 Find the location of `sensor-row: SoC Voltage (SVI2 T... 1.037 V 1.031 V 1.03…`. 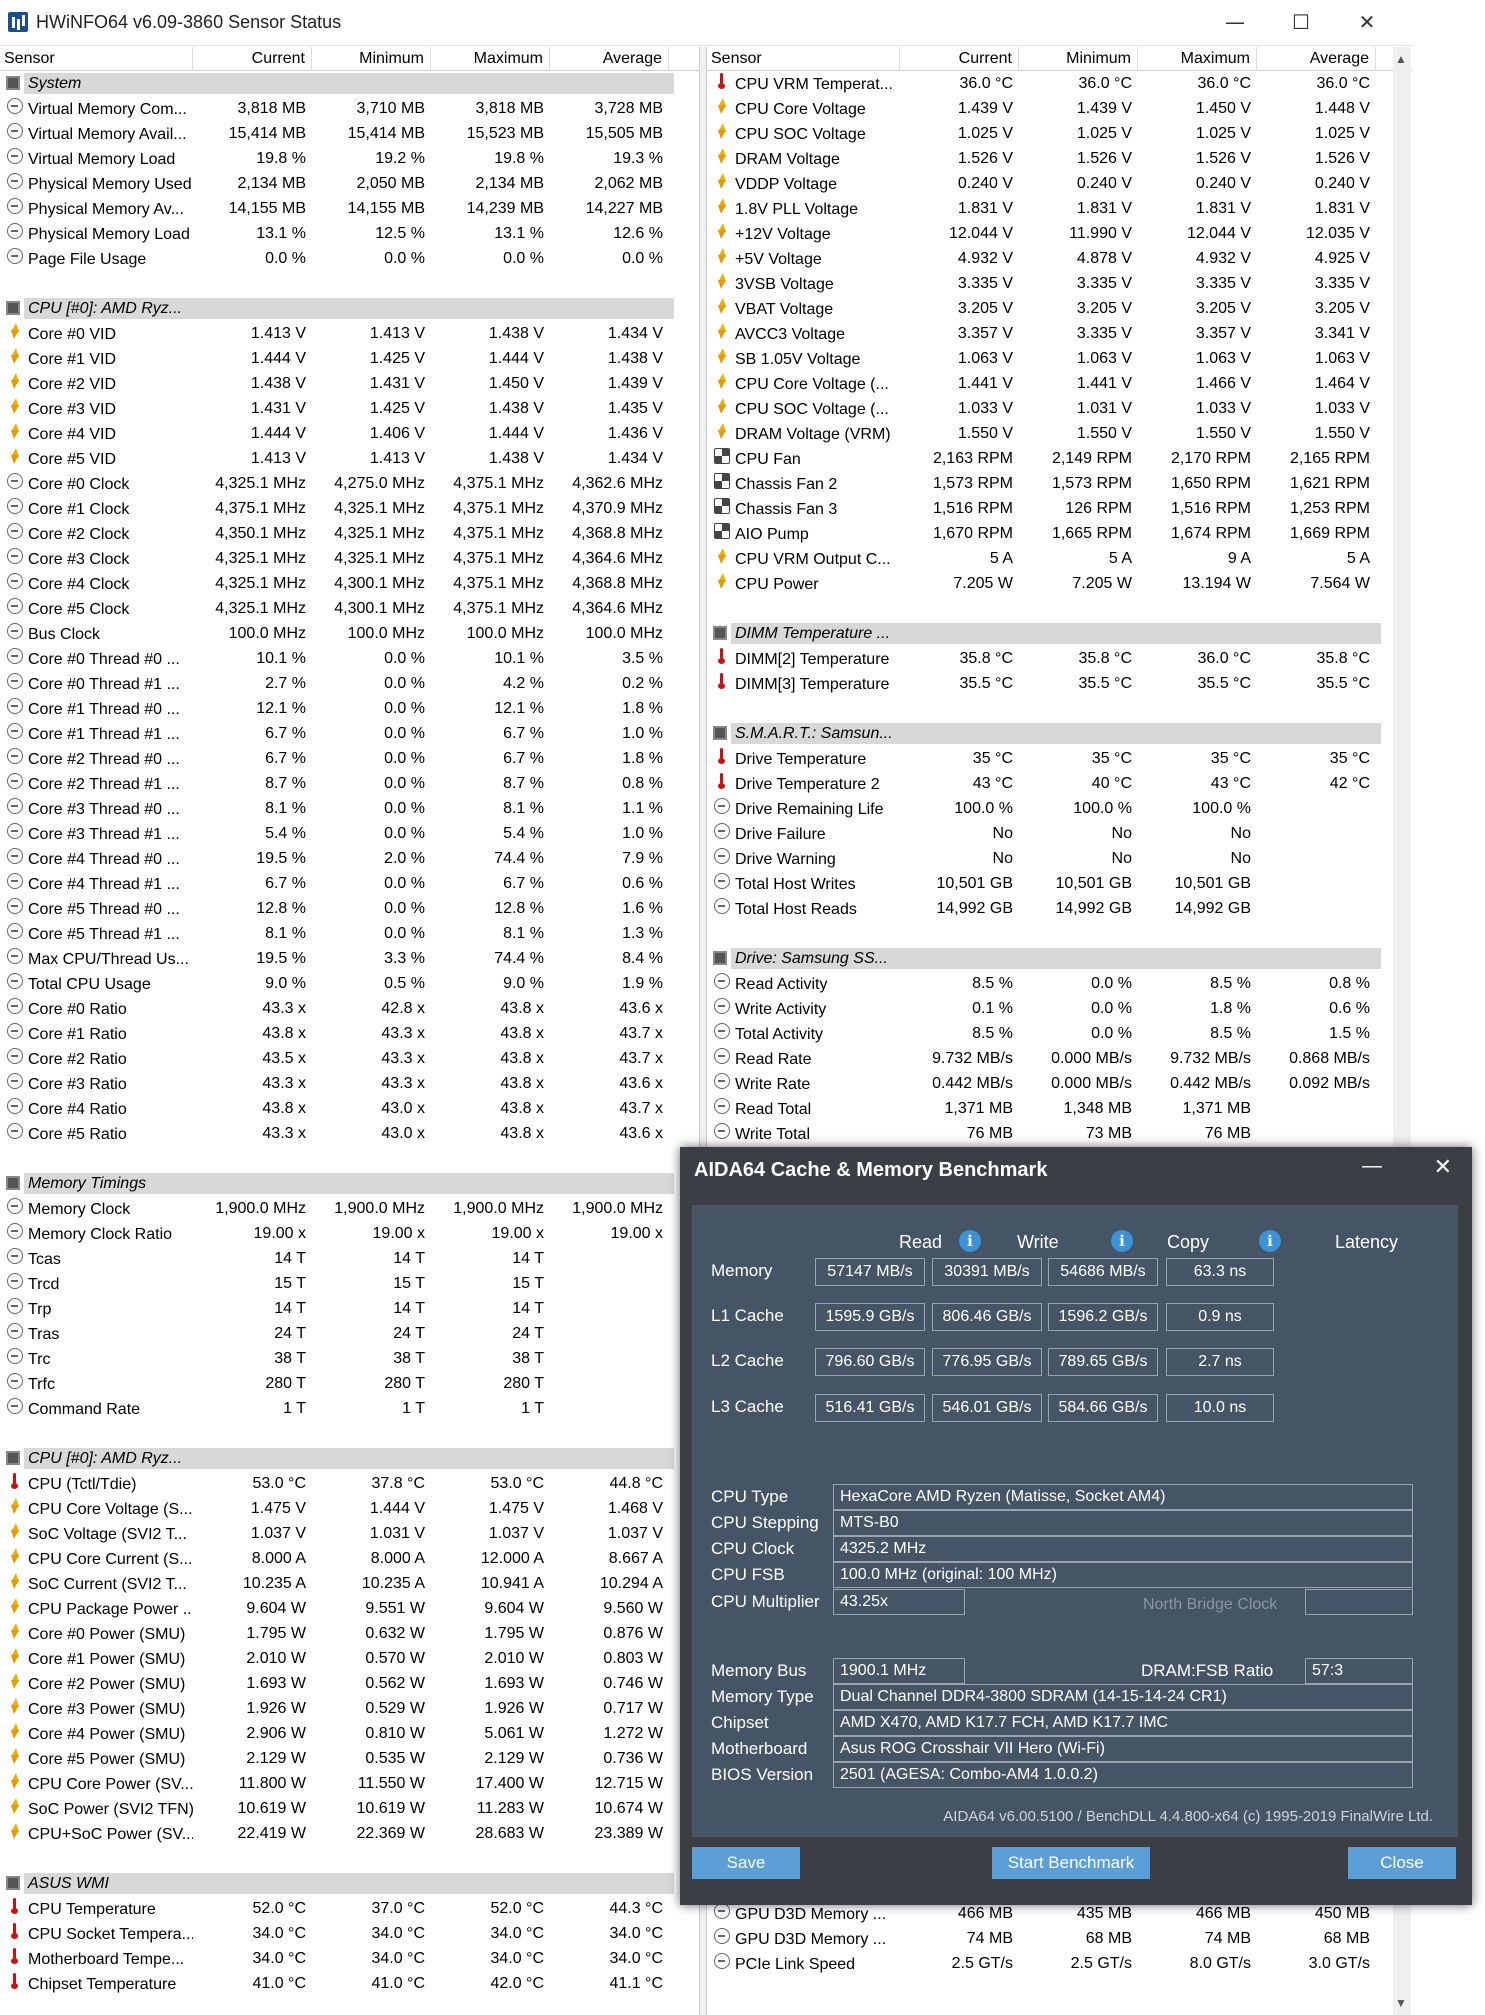

sensor-row: SoC Voltage (SVI2 T... 1.037 V 1.031 V 1.03… is located at coordinates (349, 1533).